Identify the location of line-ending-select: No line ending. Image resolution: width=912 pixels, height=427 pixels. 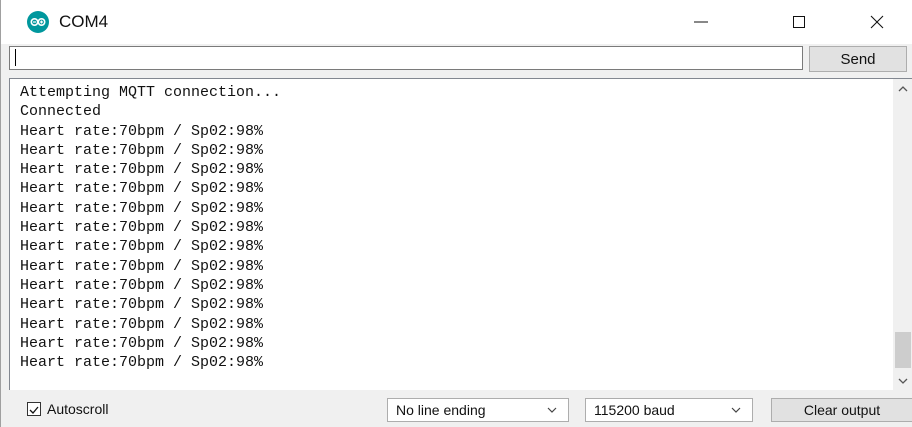
(478, 410).